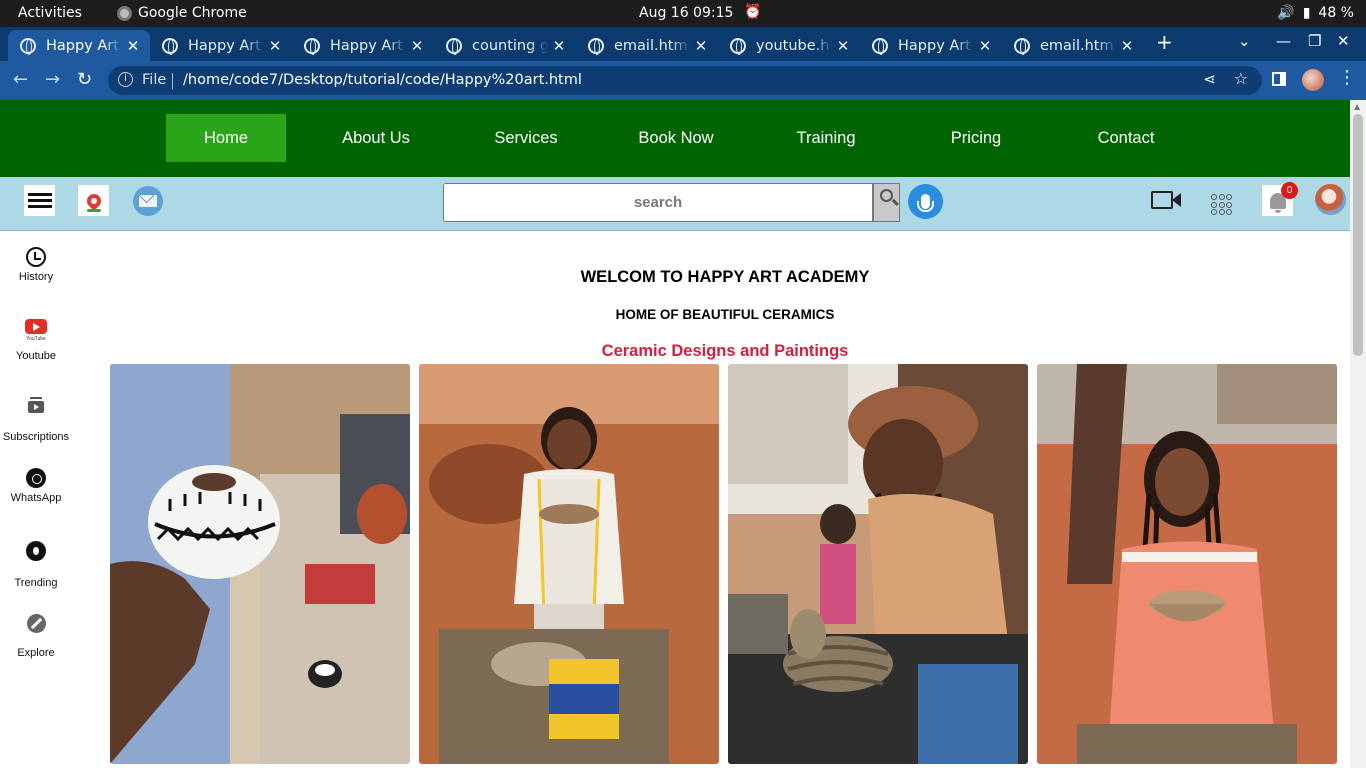  Describe the element at coordinates (753, 12) in the screenshot. I see `alarm-icon: ⏰` at that location.